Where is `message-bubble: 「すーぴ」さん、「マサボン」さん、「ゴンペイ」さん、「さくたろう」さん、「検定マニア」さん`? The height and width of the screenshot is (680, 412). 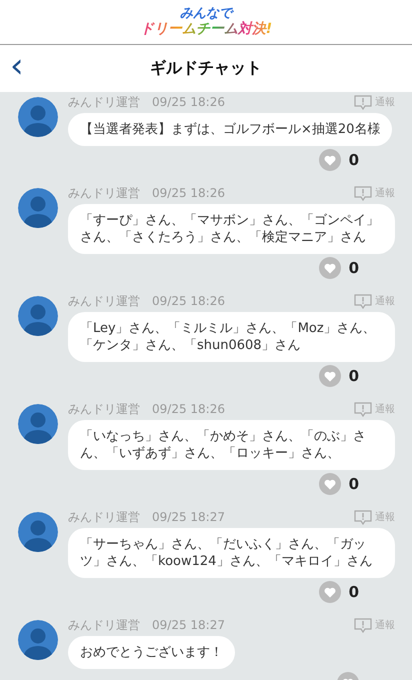
message-bubble: 「すーぴ」さん、「マサボン」さん、「ゴンペイ」さん、「さくたろう」さん、「検定マニア」さん is located at coordinates (231, 229).